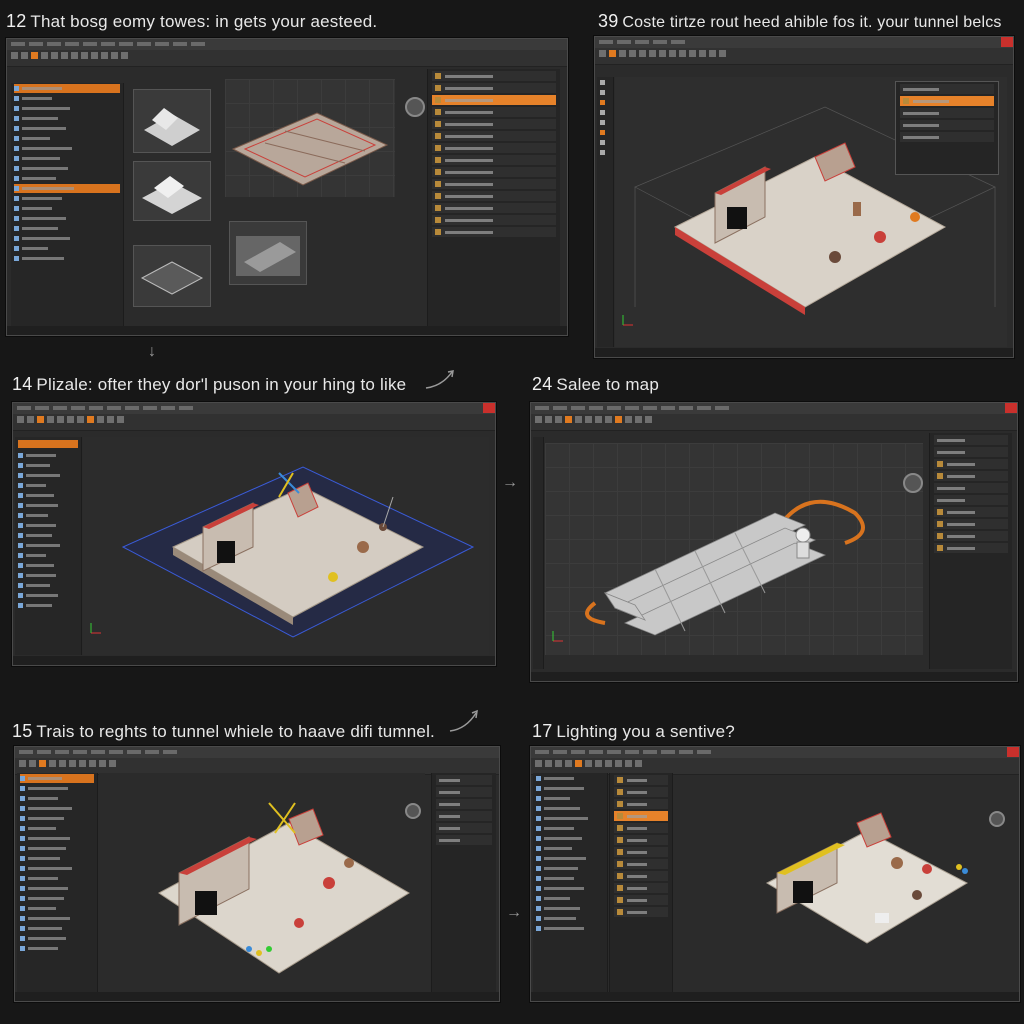 The height and width of the screenshot is (1024, 1024). Describe the element at coordinates (310, 138) in the screenshot. I see `preview-viewport` at that location.